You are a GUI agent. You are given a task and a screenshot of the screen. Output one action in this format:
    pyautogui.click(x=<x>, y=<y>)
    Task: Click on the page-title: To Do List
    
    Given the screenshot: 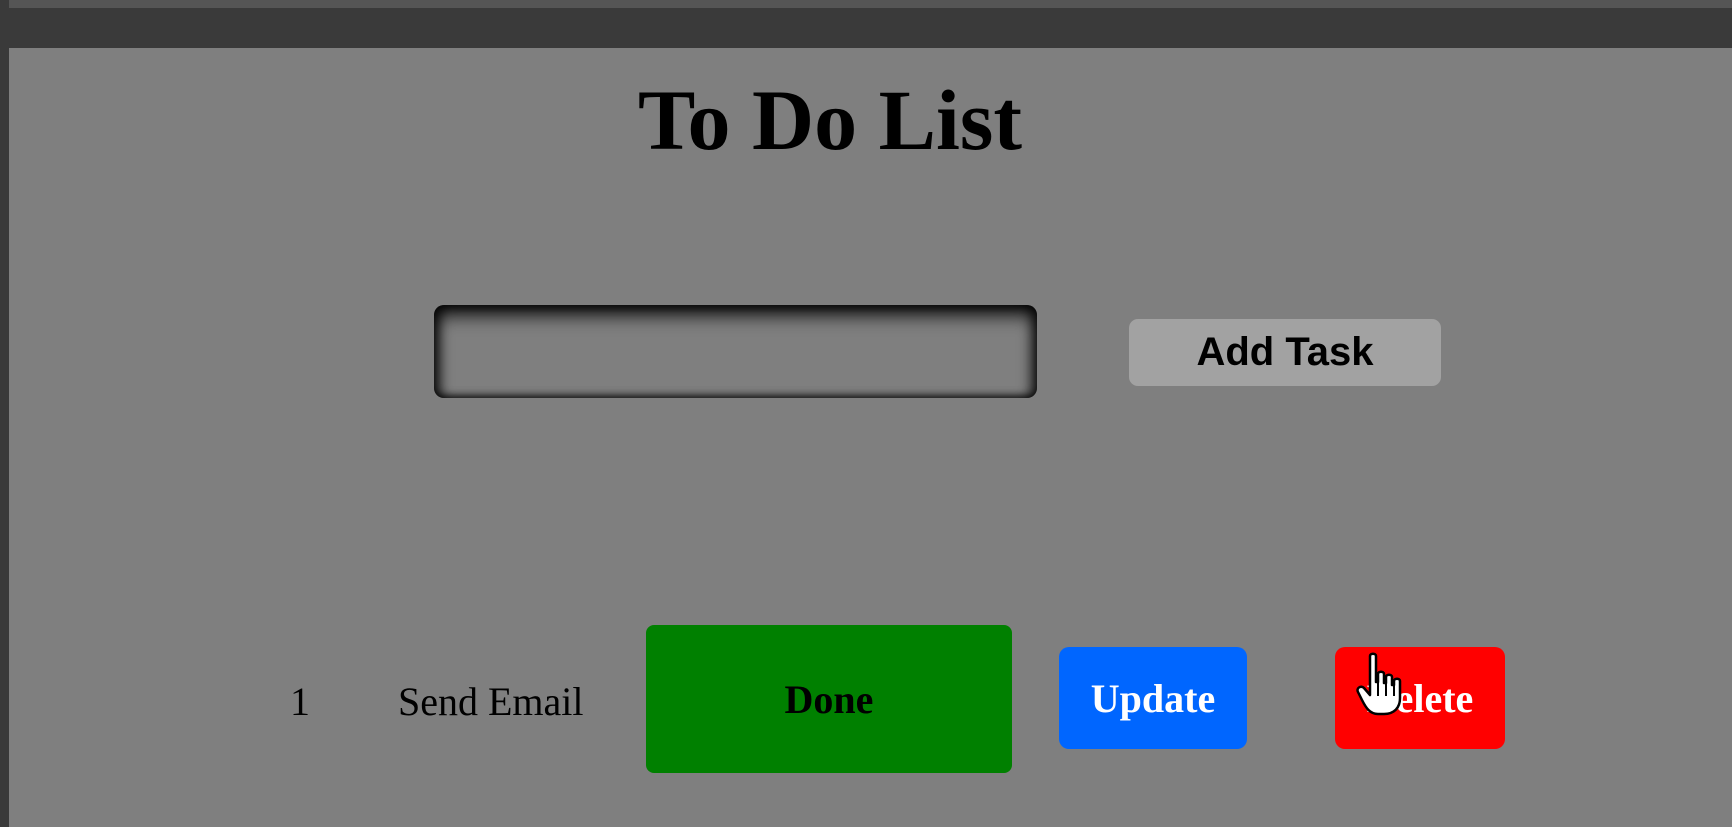 What is the action you would take?
    pyautogui.click(x=830, y=120)
    